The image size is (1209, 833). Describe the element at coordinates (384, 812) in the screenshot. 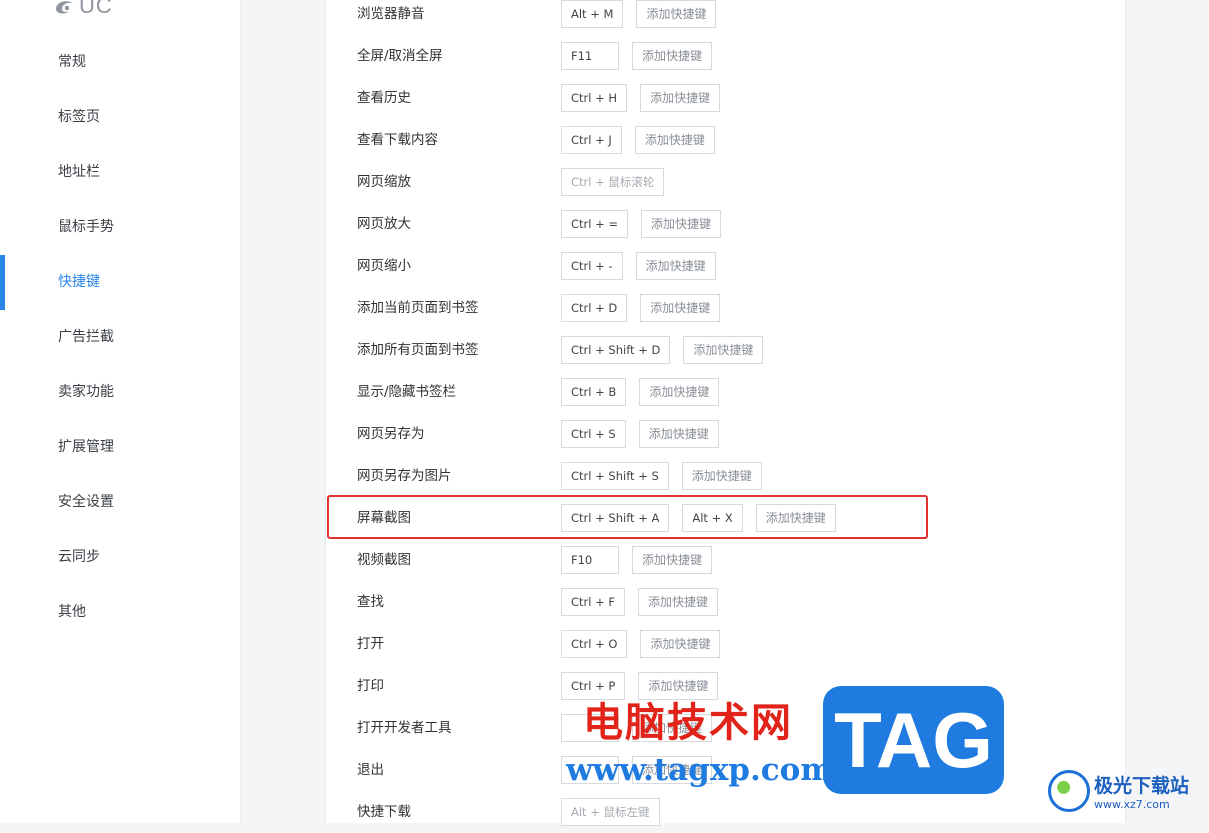

I see `shortcut-label: 快捷下载` at that location.